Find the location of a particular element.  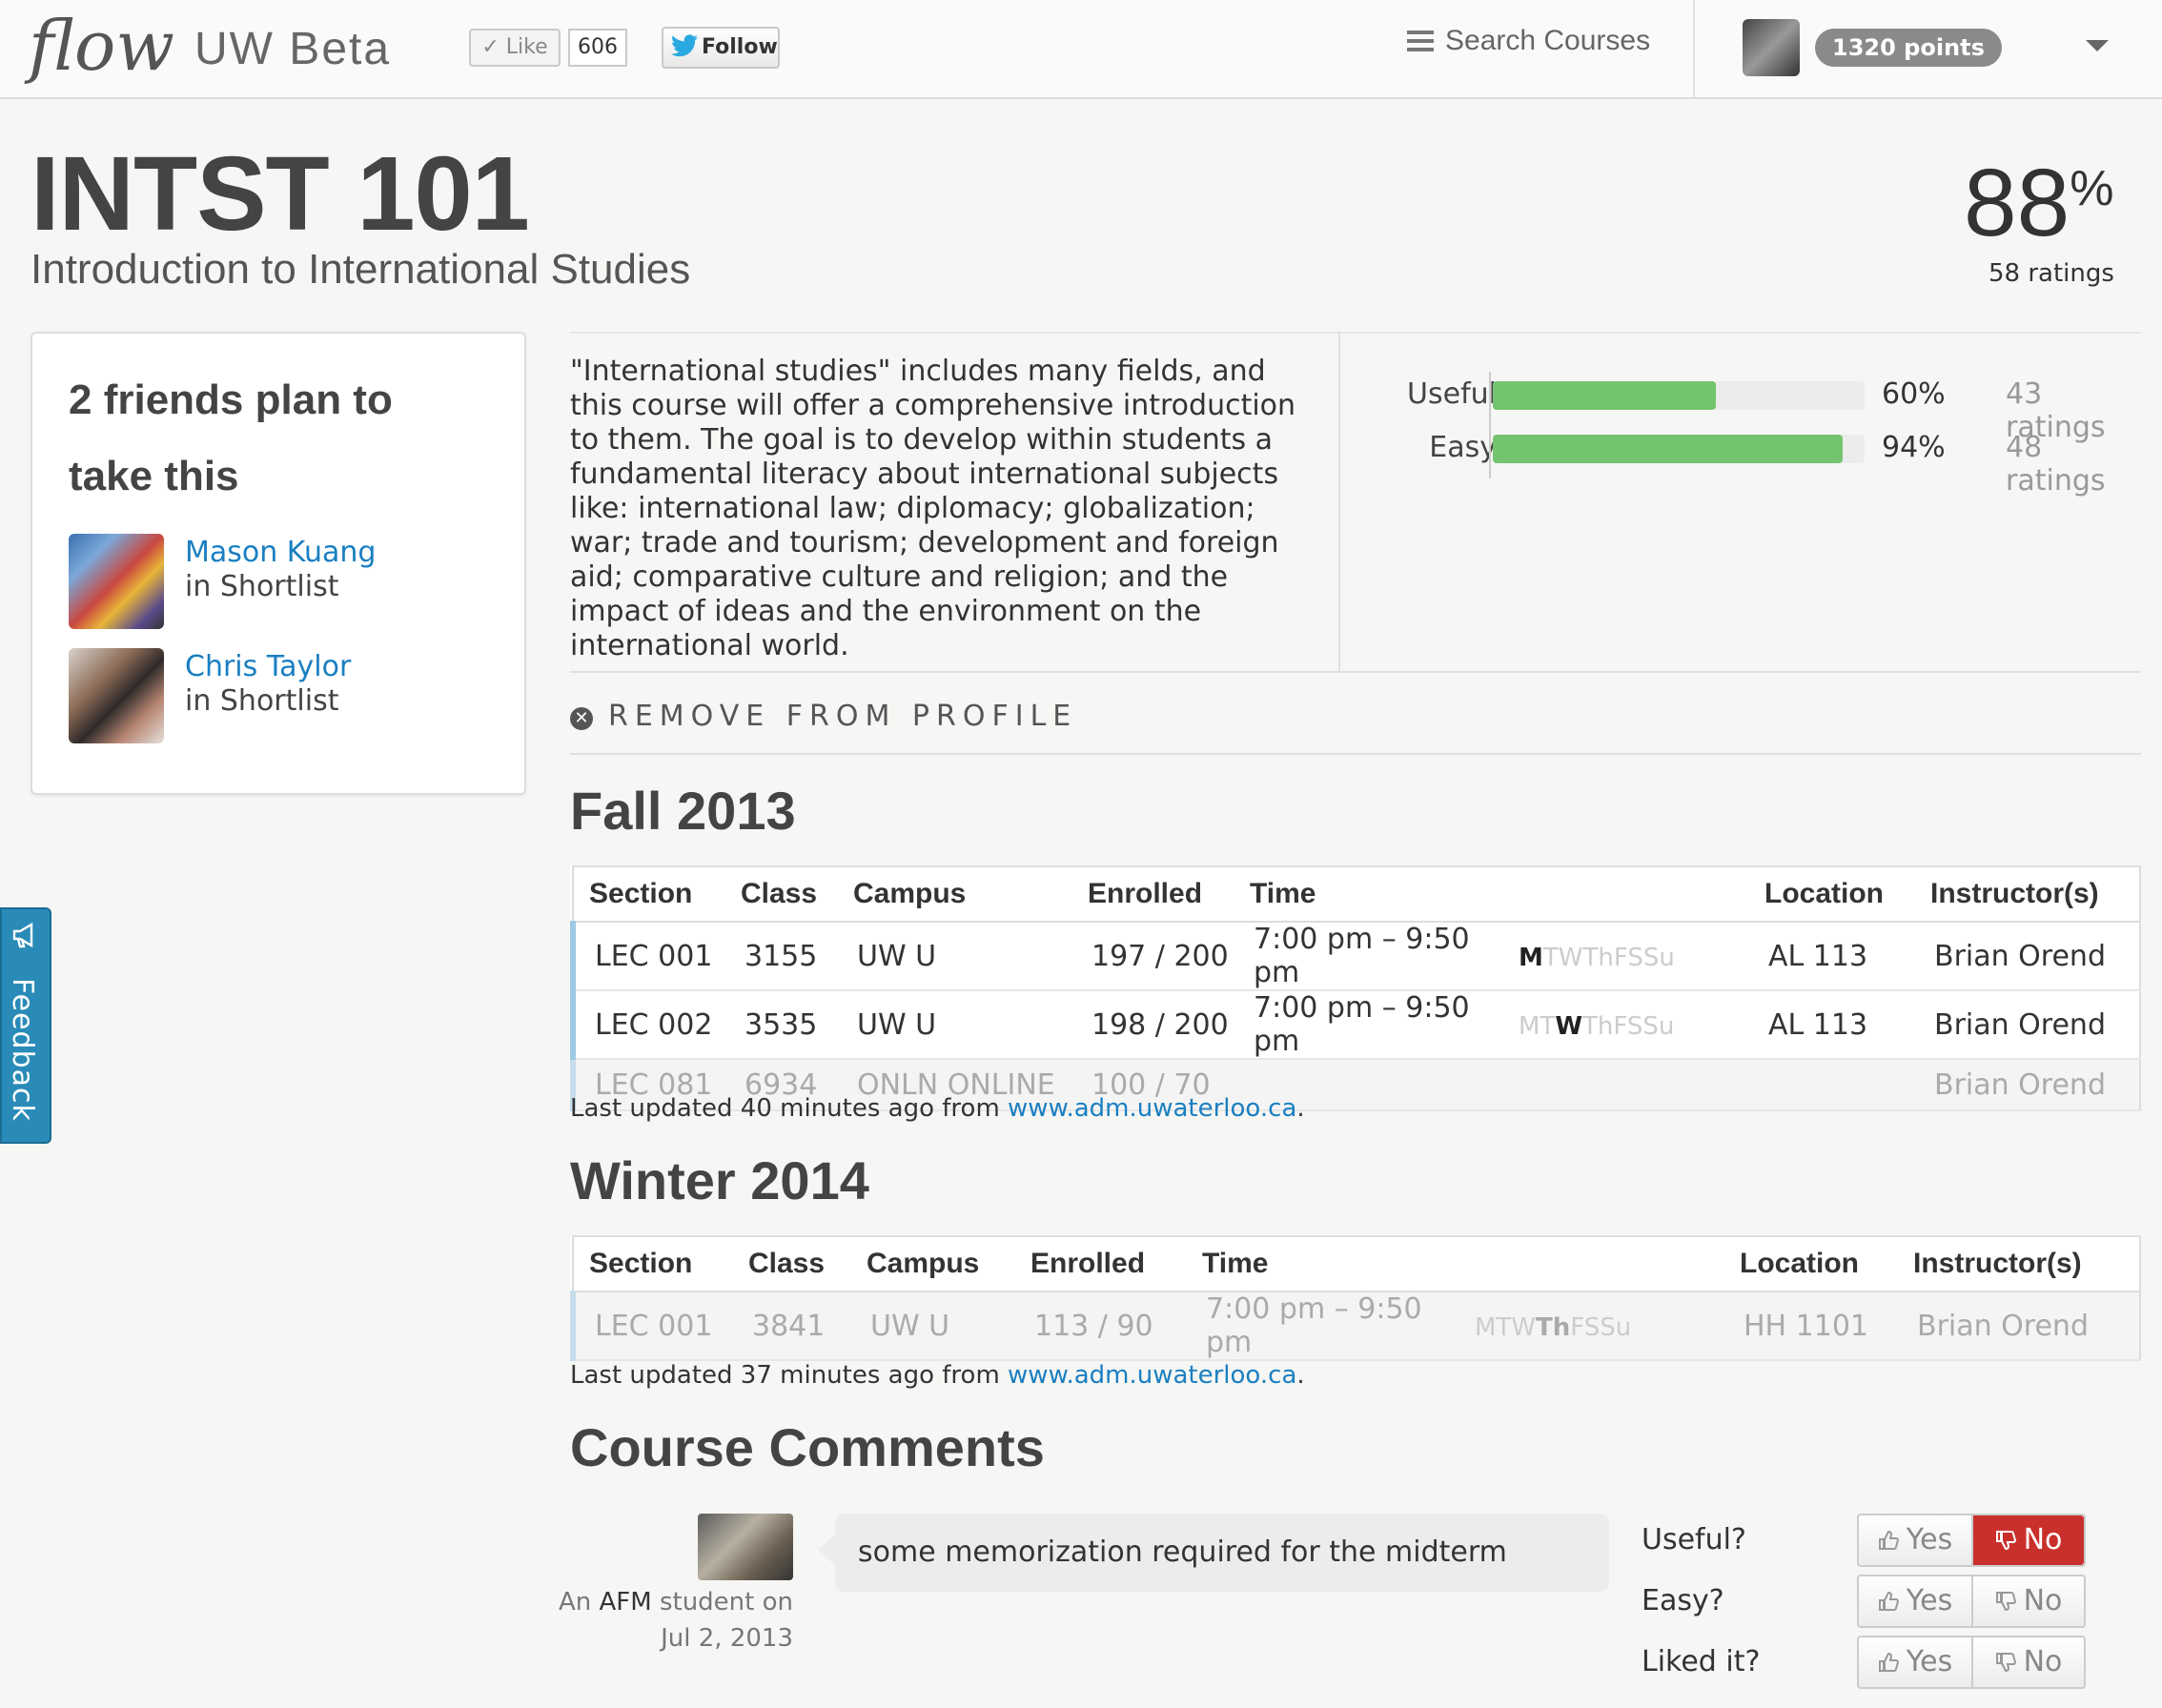

feedback-label: Feedback is located at coordinates (23, 1050).